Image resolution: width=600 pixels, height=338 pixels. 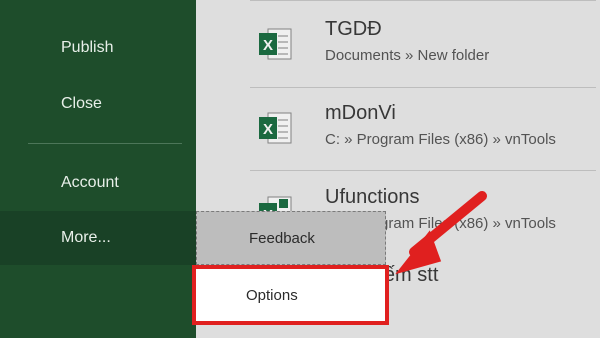 I want to click on sidebar-item-label: Account, so click(x=90, y=182).